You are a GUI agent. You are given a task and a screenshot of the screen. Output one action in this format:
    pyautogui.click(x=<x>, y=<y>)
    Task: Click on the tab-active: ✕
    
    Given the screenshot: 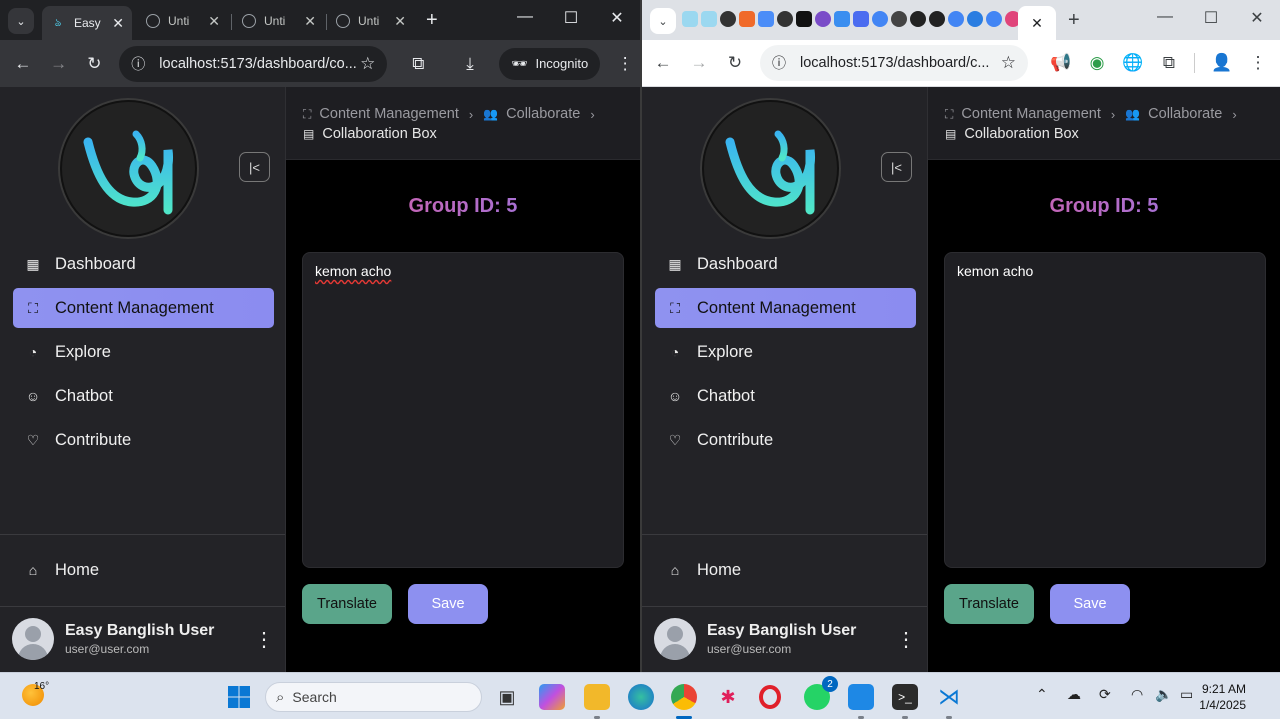 What is the action you would take?
    pyautogui.click(x=1037, y=23)
    